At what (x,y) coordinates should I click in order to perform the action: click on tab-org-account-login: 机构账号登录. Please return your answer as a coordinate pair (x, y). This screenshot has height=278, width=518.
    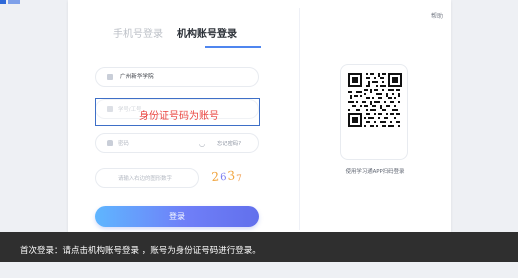
    Looking at the image, I should click on (207, 35).